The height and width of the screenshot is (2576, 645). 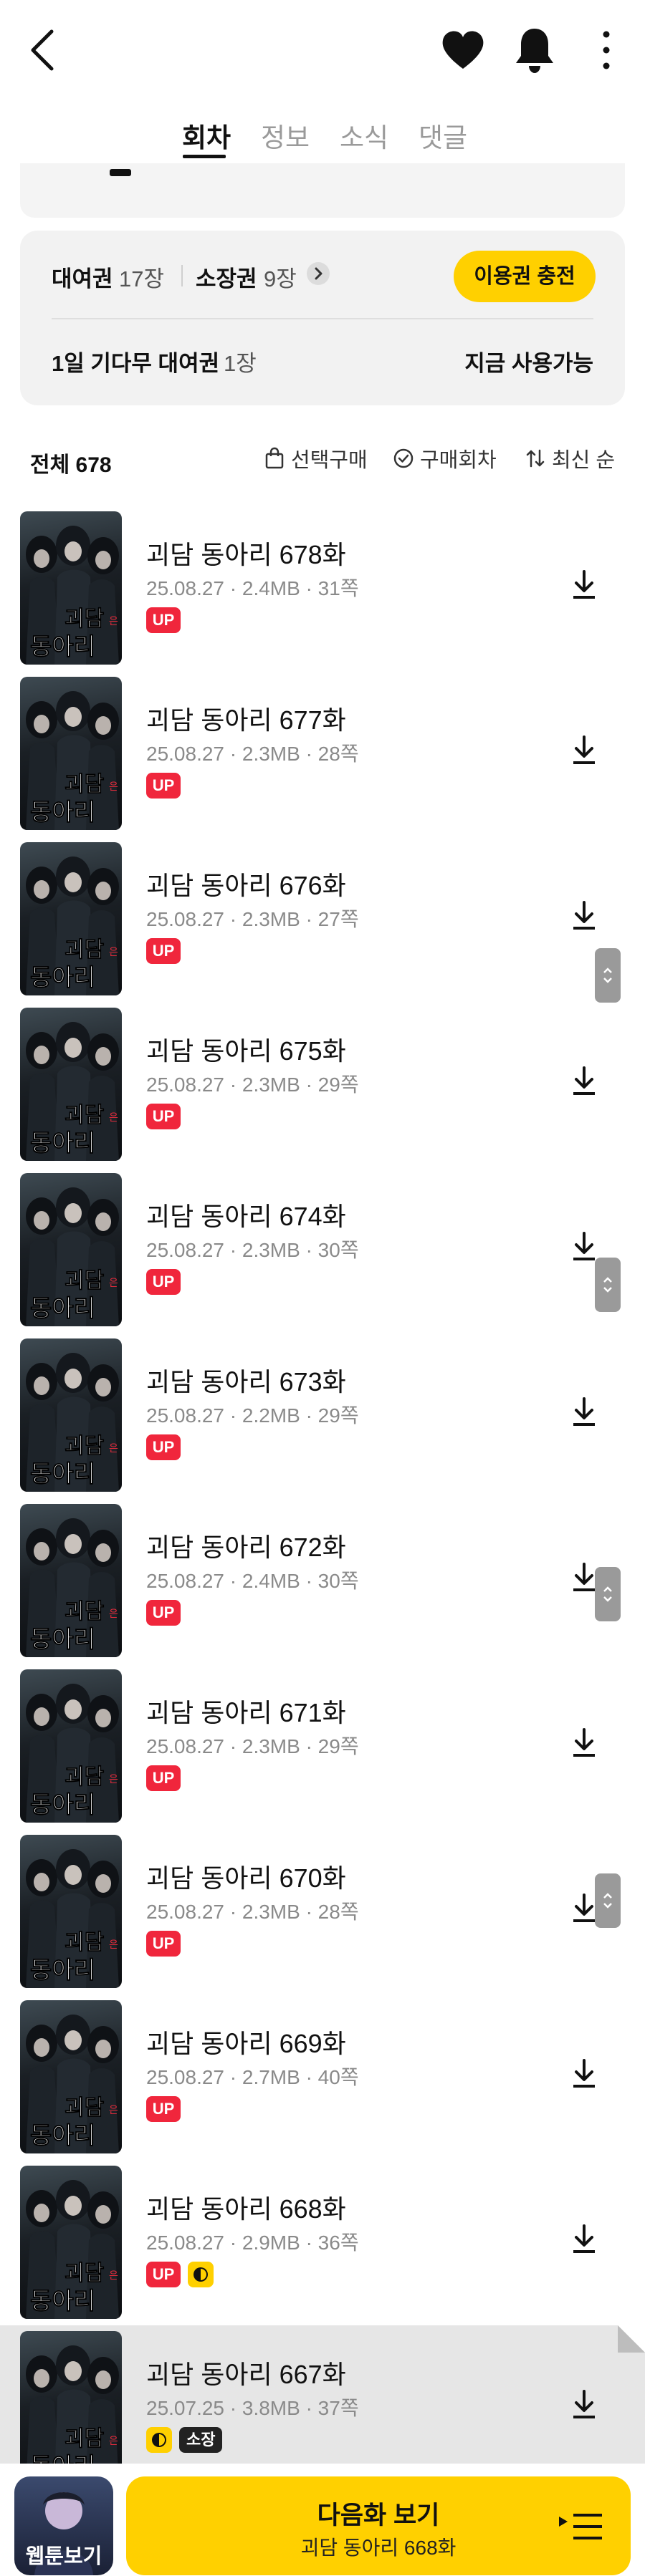 I want to click on episode-badges: 소장, so click(x=184, y=2440).